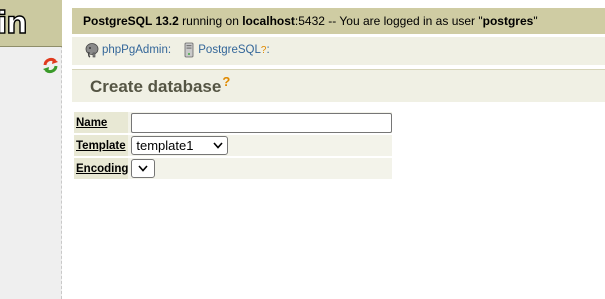 This screenshot has width=605, height=299. I want to click on login-text: :5432 -- You are logged in as user ", so click(388, 21).